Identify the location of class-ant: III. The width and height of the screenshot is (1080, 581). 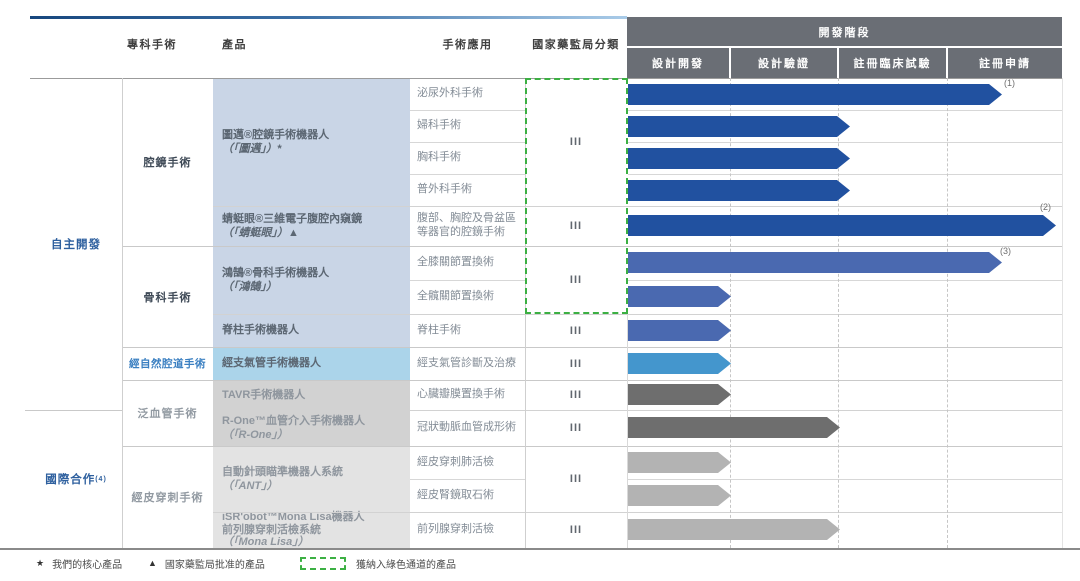
(576, 479).